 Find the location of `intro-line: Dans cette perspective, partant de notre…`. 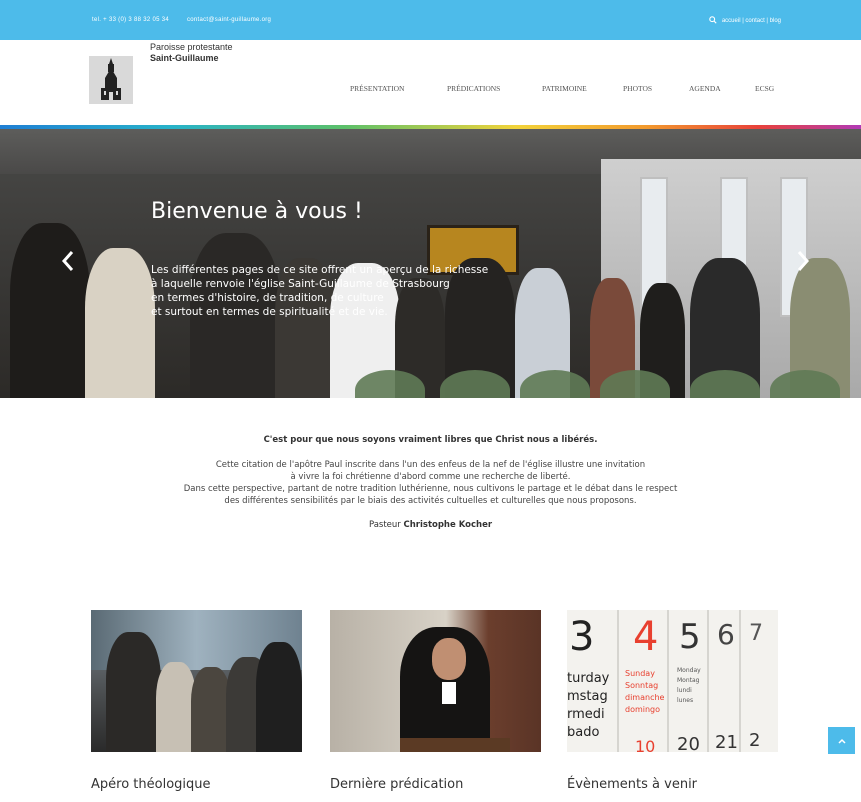

intro-line: Dans cette perspective, partant de notre… is located at coordinates (430, 489).